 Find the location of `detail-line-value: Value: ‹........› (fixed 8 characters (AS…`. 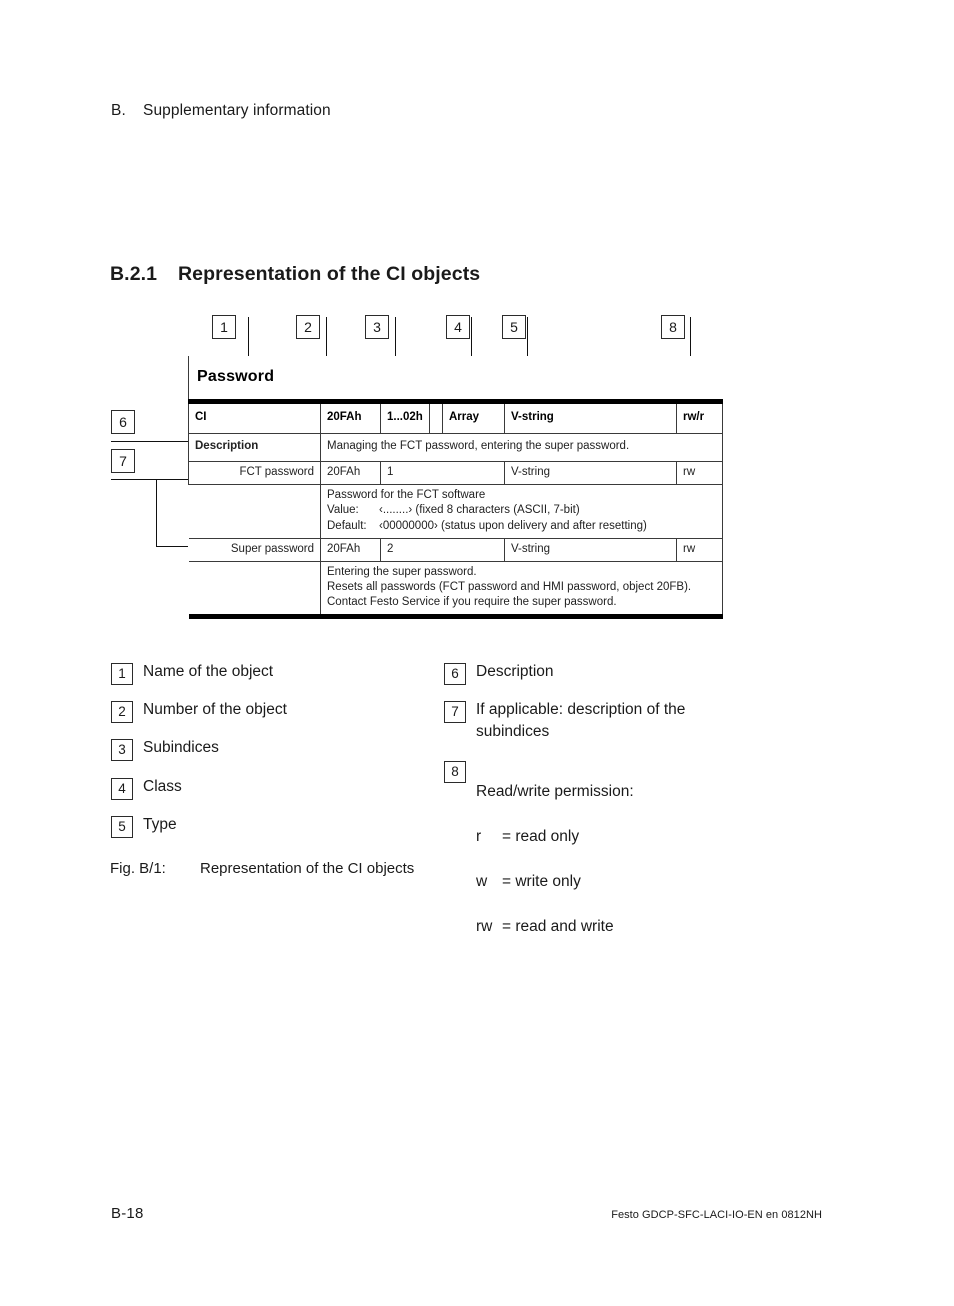

detail-line-value: Value: ‹........› (fixed 8 characters (AS… is located at coordinates (521, 510).